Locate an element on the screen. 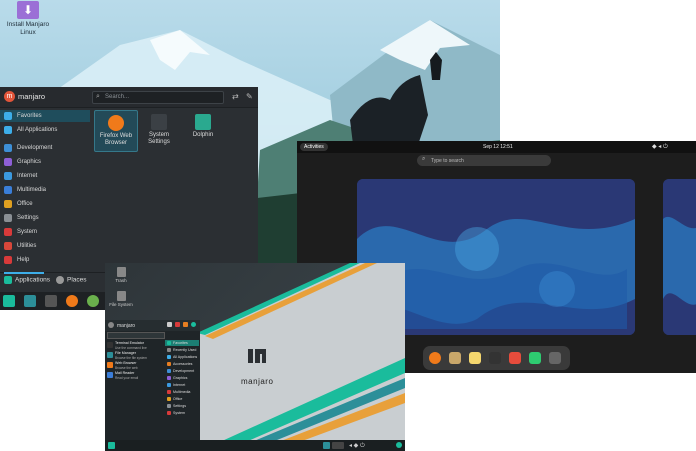  text-editor-icon is located at coordinates (475, 358).